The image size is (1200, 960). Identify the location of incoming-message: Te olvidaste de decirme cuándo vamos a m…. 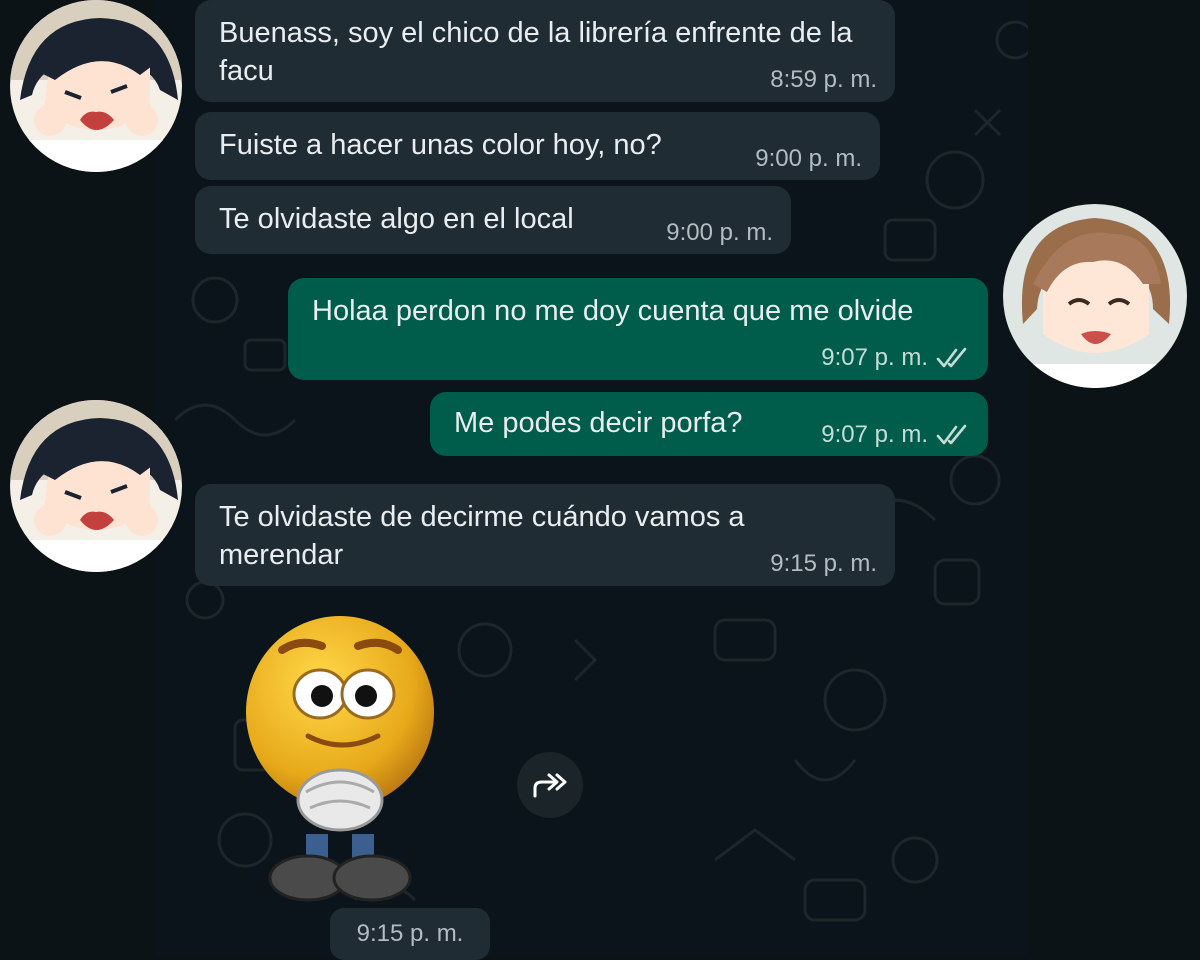
(545, 535).